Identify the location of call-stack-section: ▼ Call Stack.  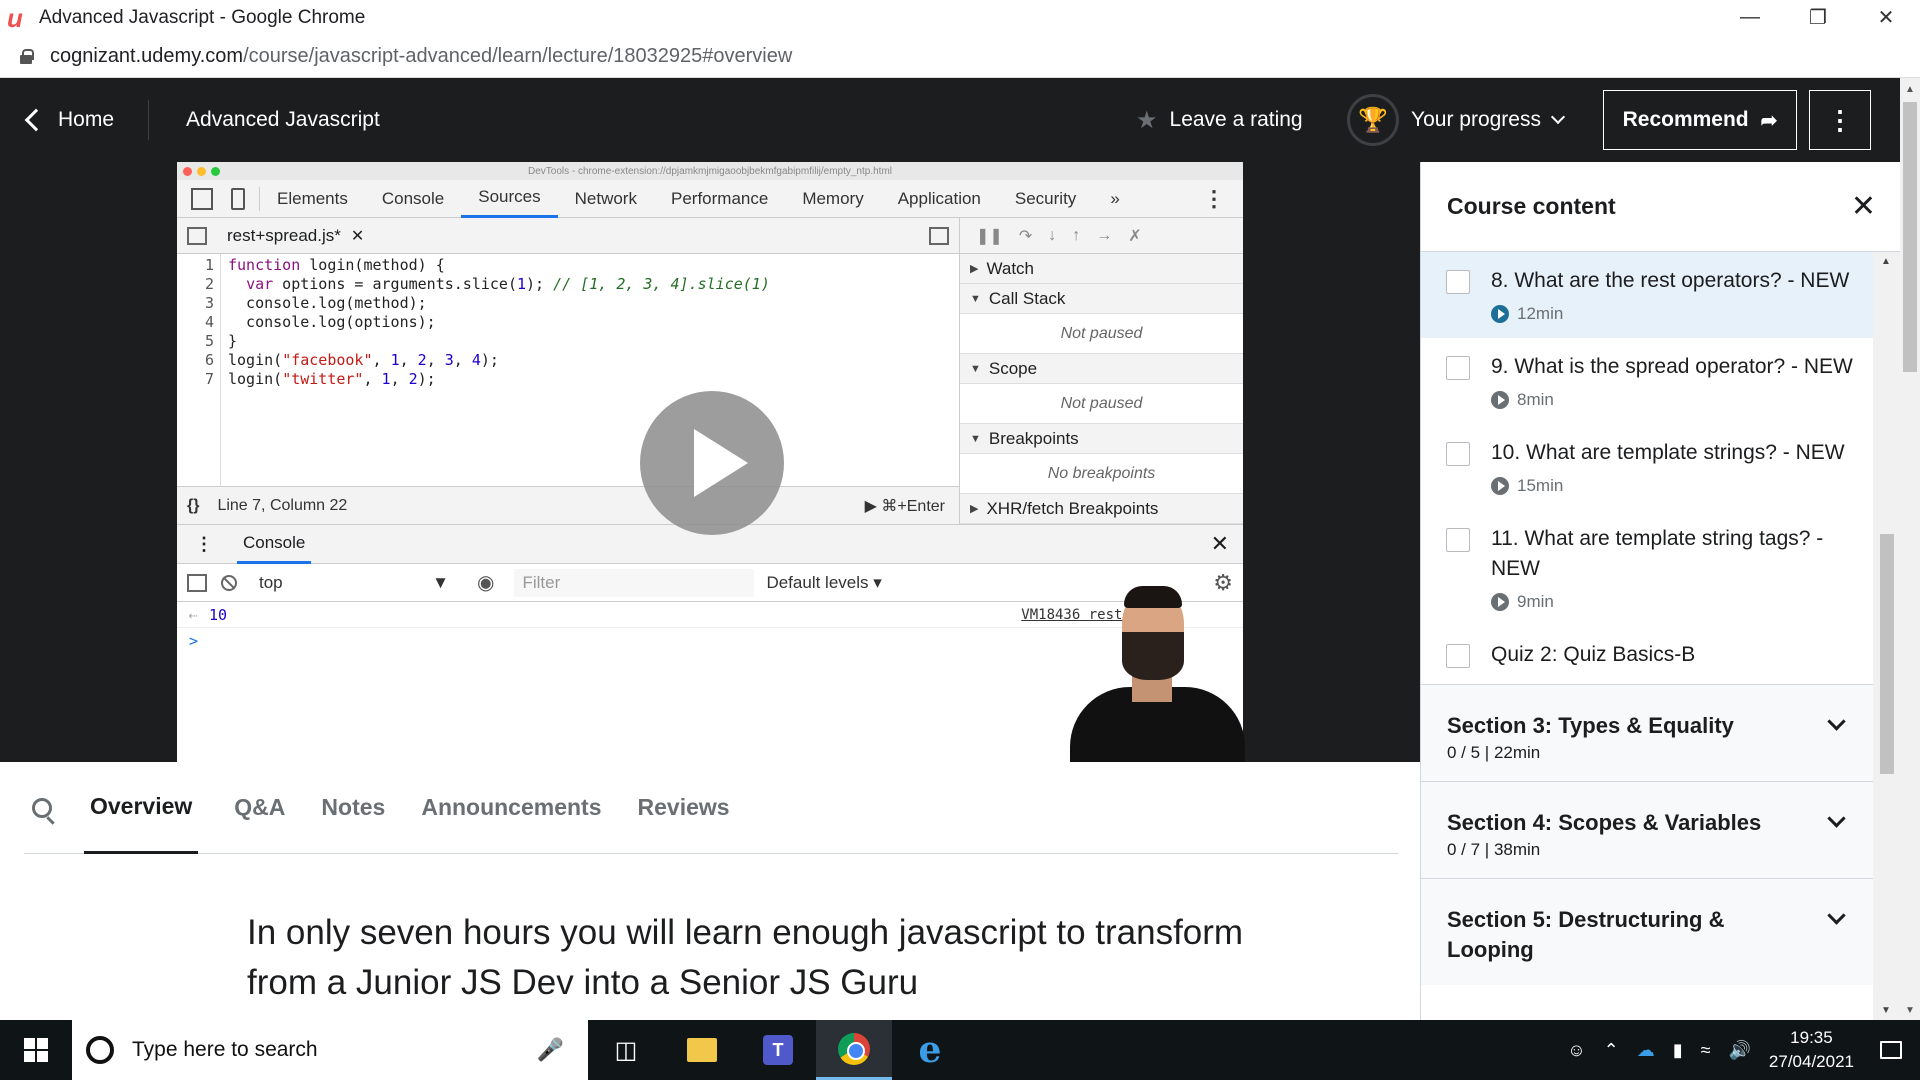
(1101, 299).